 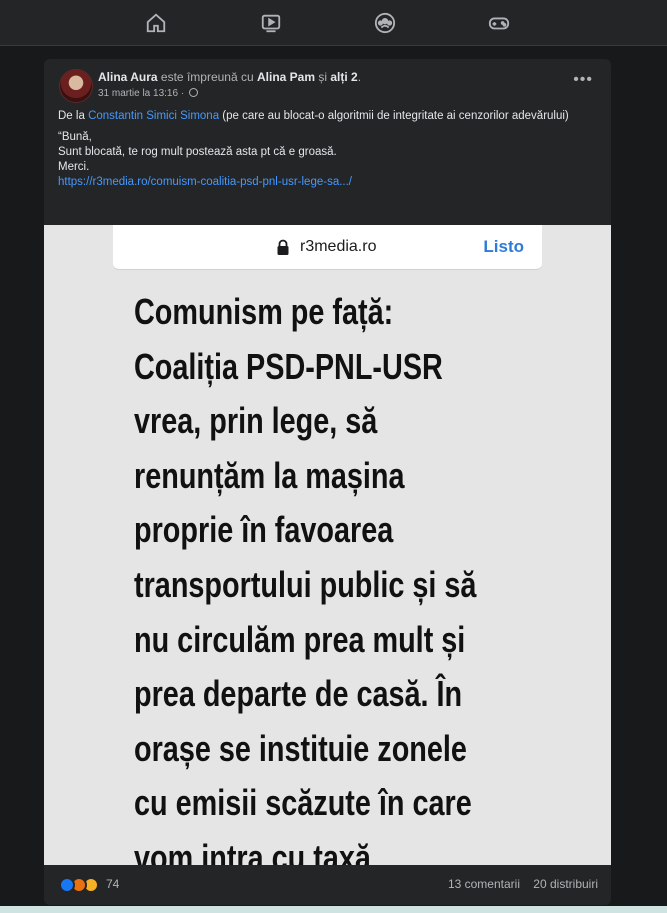 I want to click on quote-line-1: “Bună,, so click(x=75, y=137).